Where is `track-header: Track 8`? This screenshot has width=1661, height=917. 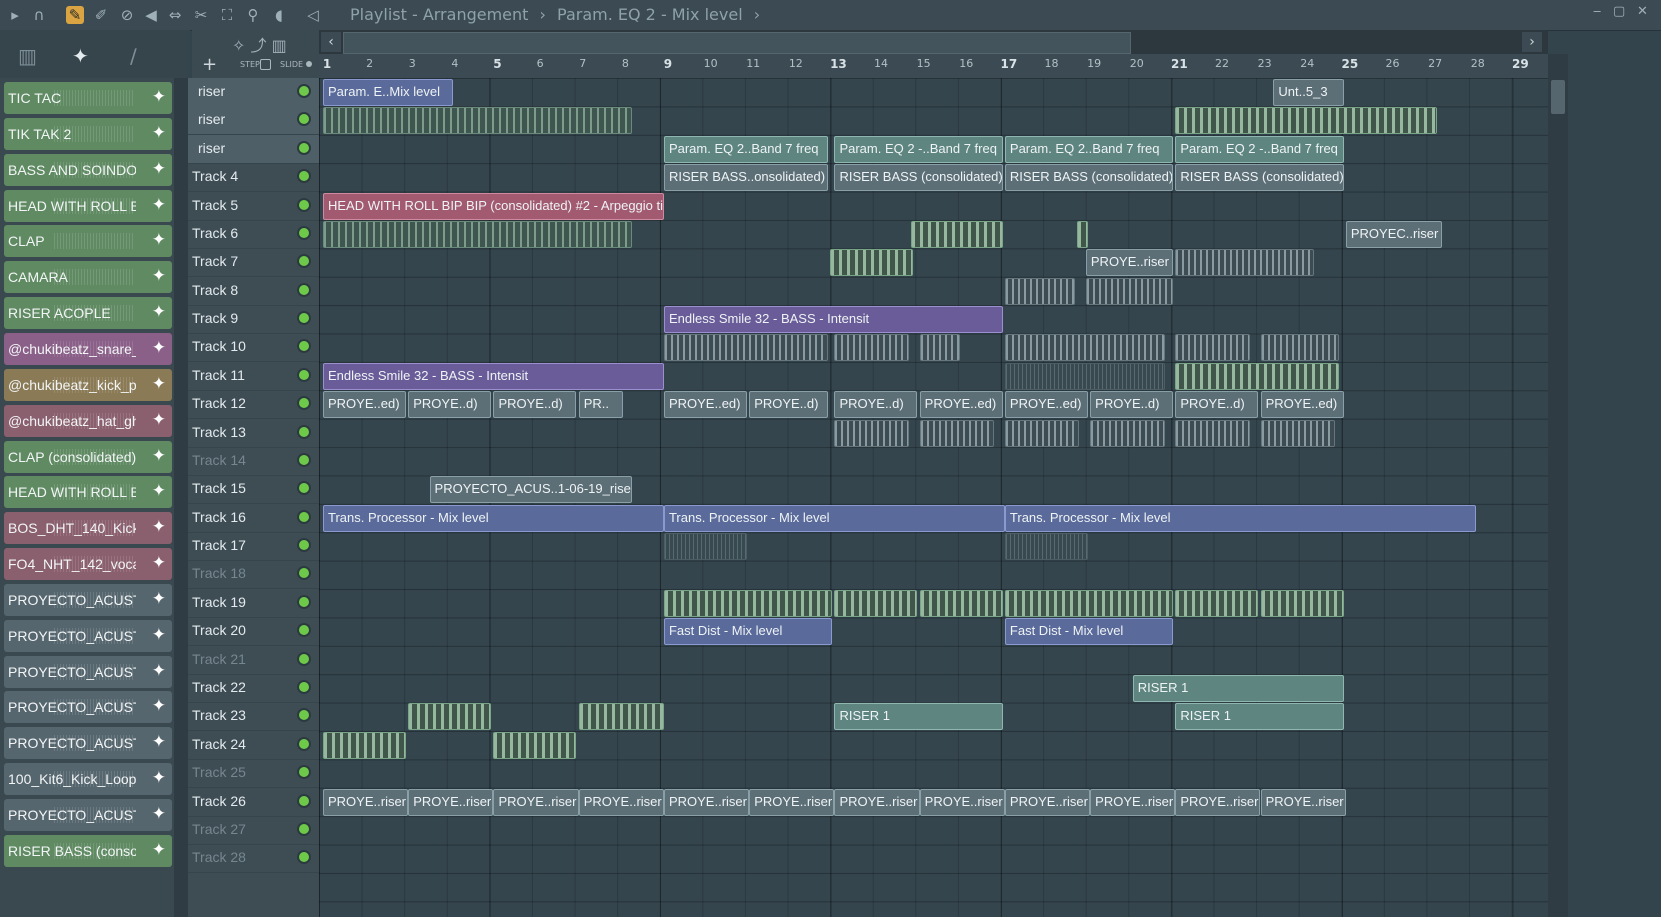
track-header: Track 8 is located at coordinates (253, 291).